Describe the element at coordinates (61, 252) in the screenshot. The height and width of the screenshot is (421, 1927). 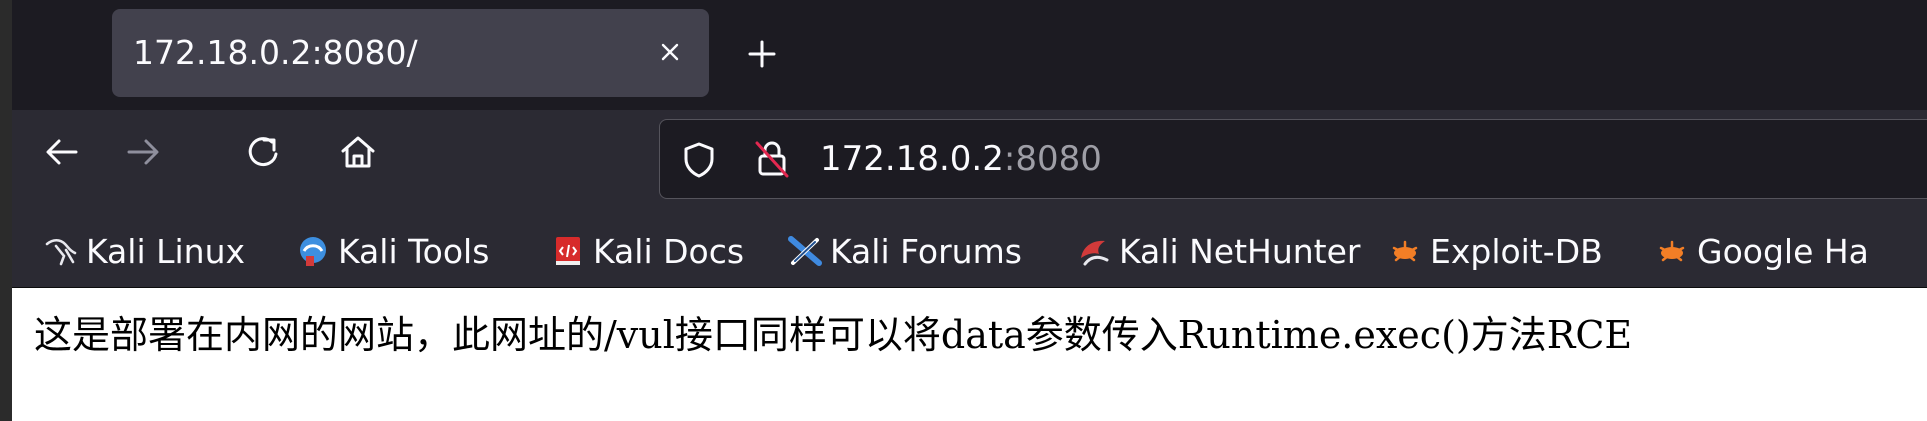
I see `kali-dragon-icon` at that location.